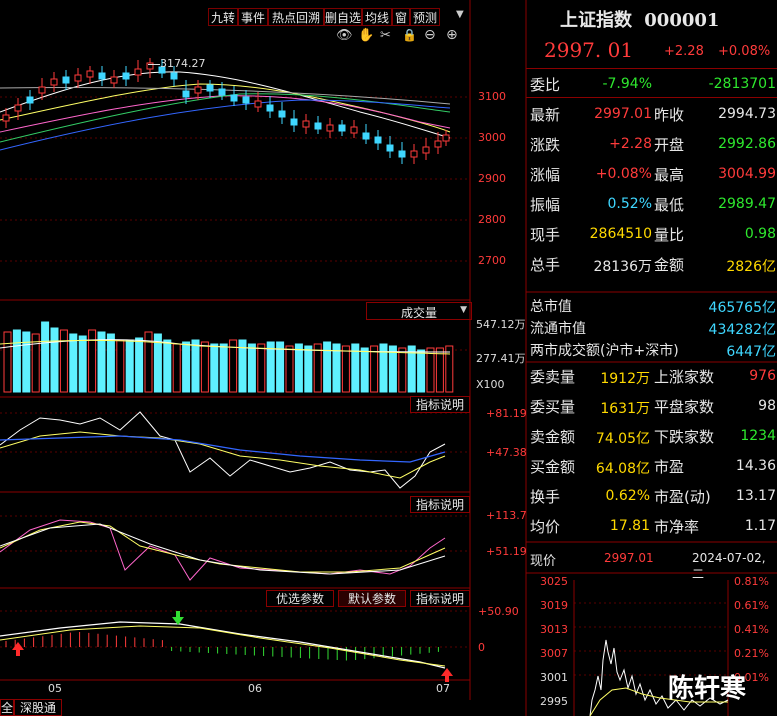 This screenshot has width=777, height=716. I want to click on breadth-value: 976, so click(762, 376).